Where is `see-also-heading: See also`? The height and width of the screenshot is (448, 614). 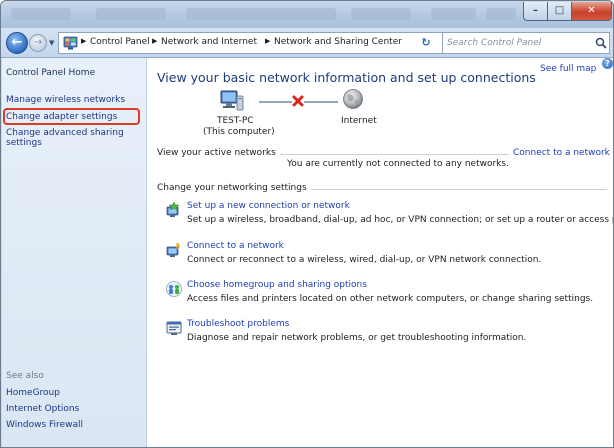 see-also-heading: See also is located at coordinates (25, 376).